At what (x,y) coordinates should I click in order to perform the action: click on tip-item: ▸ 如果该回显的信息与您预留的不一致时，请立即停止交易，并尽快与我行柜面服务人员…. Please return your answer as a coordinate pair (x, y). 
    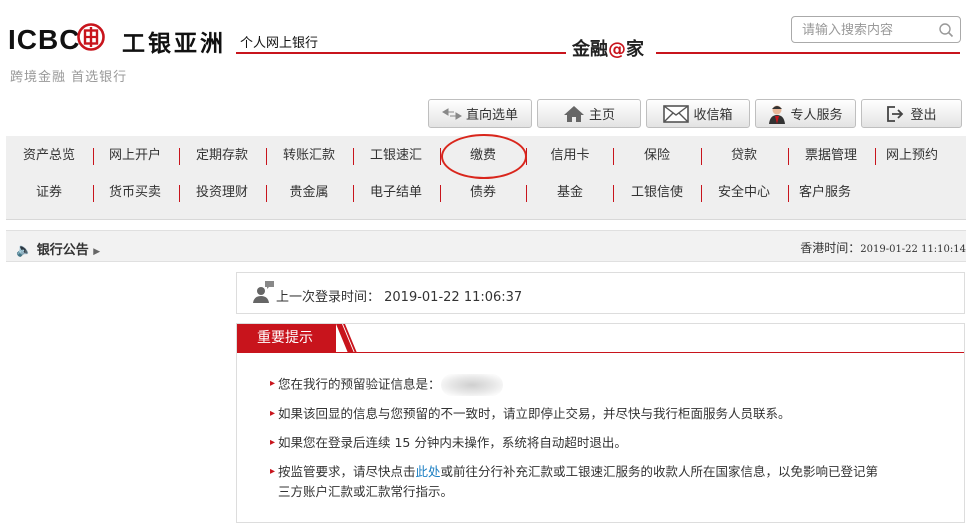
    Looking at the image, I should click on (530, 414).